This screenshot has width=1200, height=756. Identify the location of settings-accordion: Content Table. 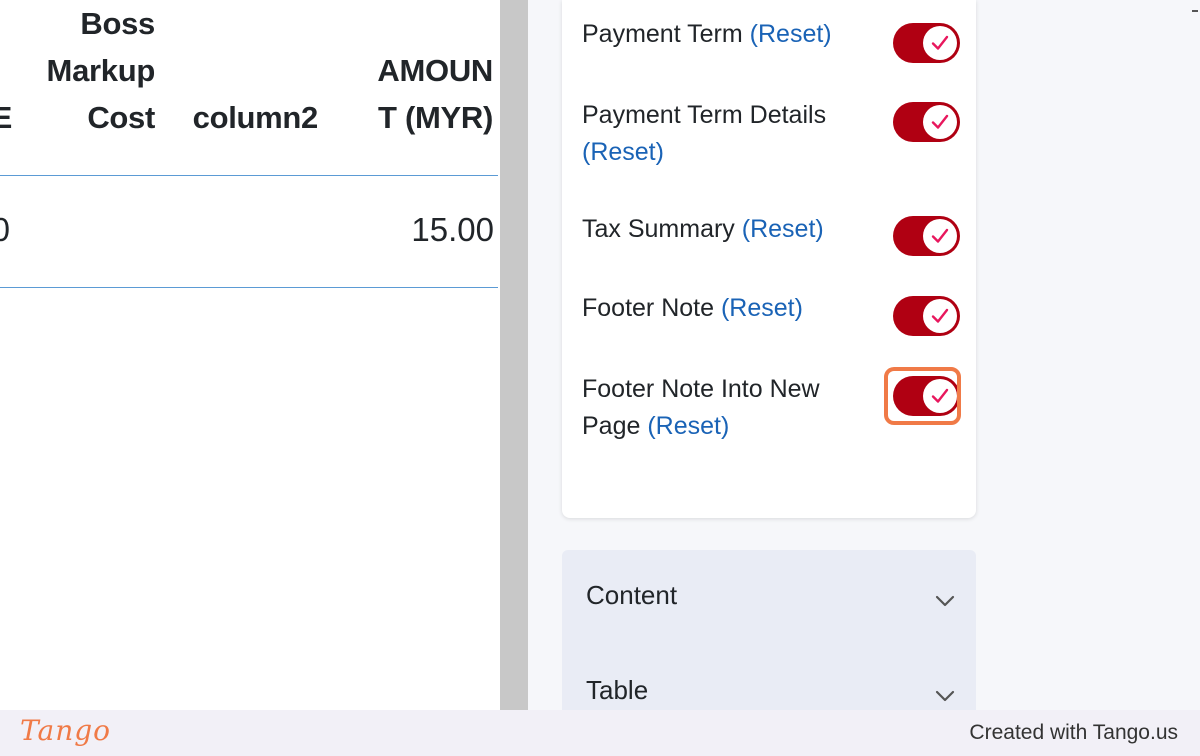
(769, 630).